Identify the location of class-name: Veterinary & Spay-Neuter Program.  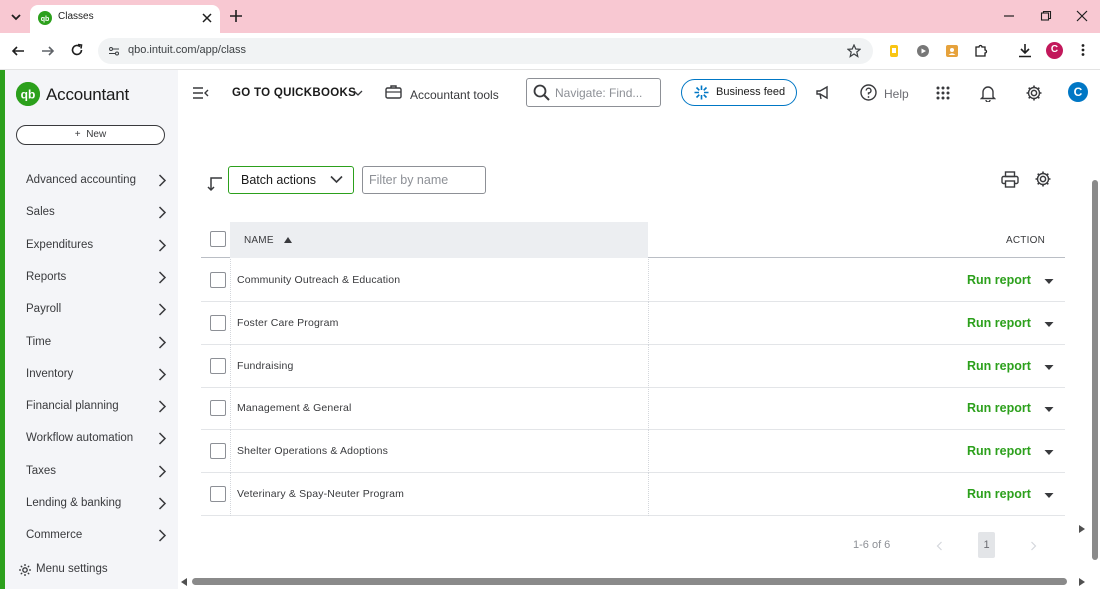
(320, 494).